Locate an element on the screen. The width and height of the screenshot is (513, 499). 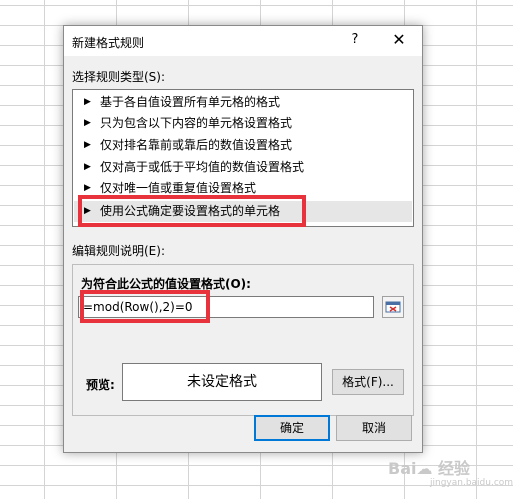
rule-type-label: 选择规则类型(S): is located at coordinates (119, 77).